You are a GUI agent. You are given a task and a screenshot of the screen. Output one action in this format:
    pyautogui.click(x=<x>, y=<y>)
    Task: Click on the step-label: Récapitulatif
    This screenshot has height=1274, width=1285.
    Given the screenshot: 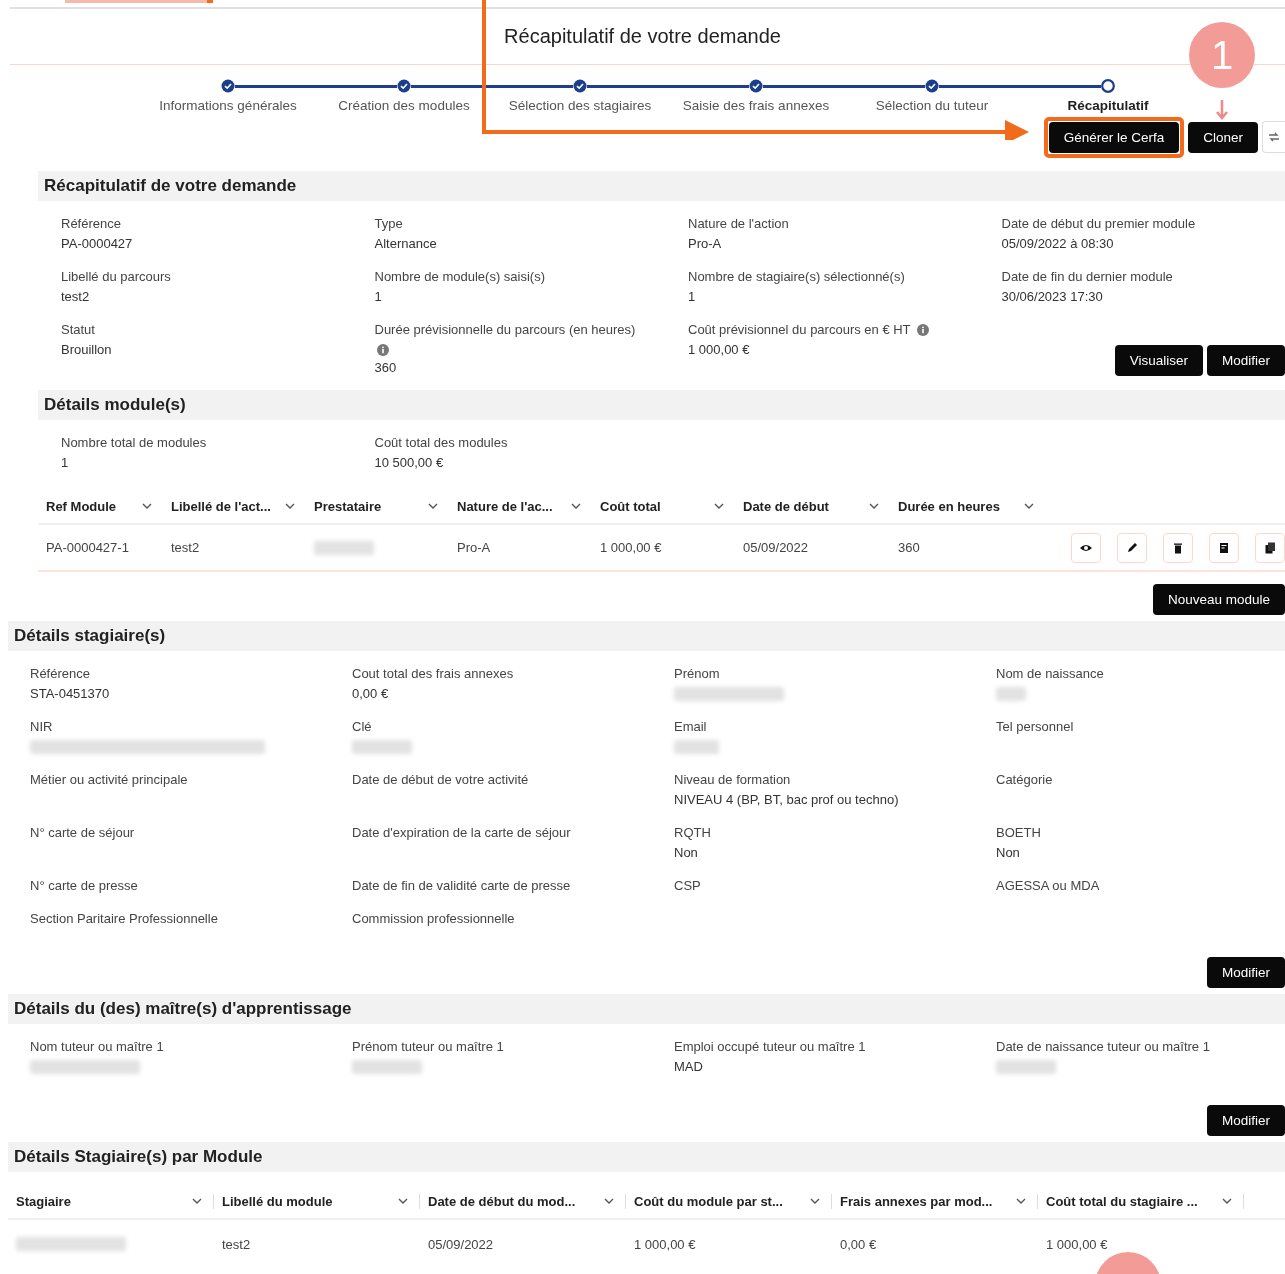 What is the action you would take?
    pyautogui.click(x=1108, y=105)
    